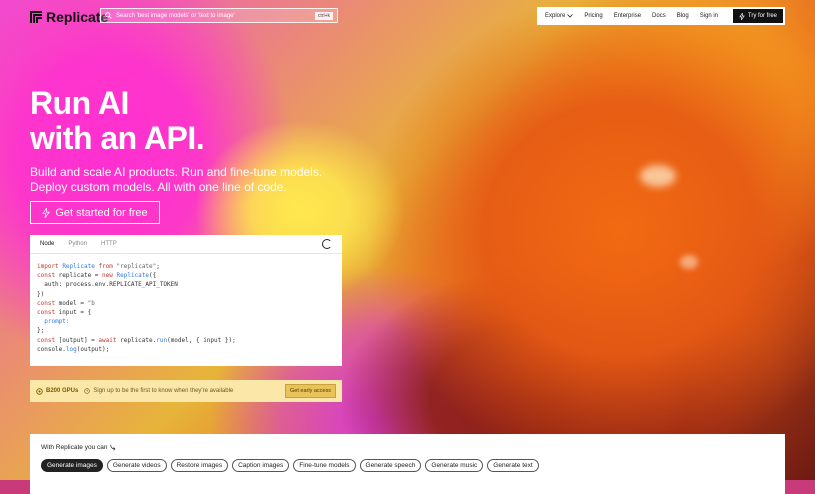 The image size is (815, 494). What do you see at coordinates (72, 465) in the screenshot?
I see `chip-generate-images: Generate images` at bounding box center [72, 465].